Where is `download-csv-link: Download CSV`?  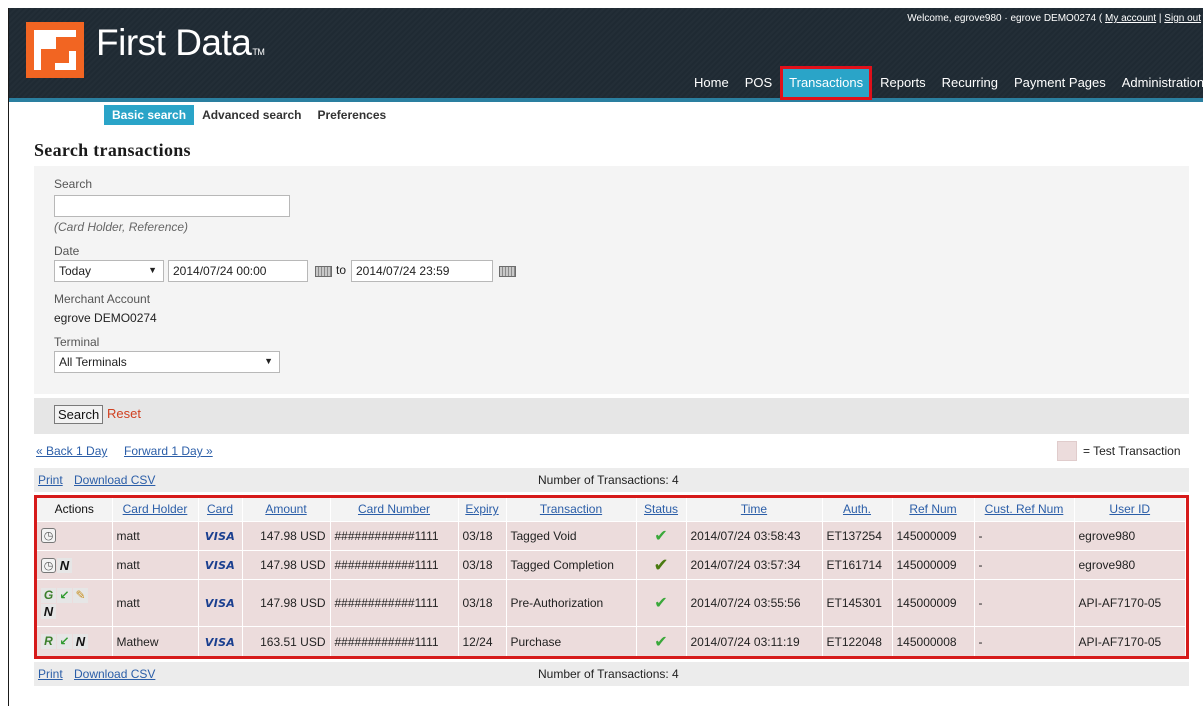 download-csv-link: Download CSV is located at coordinates (114, 480).